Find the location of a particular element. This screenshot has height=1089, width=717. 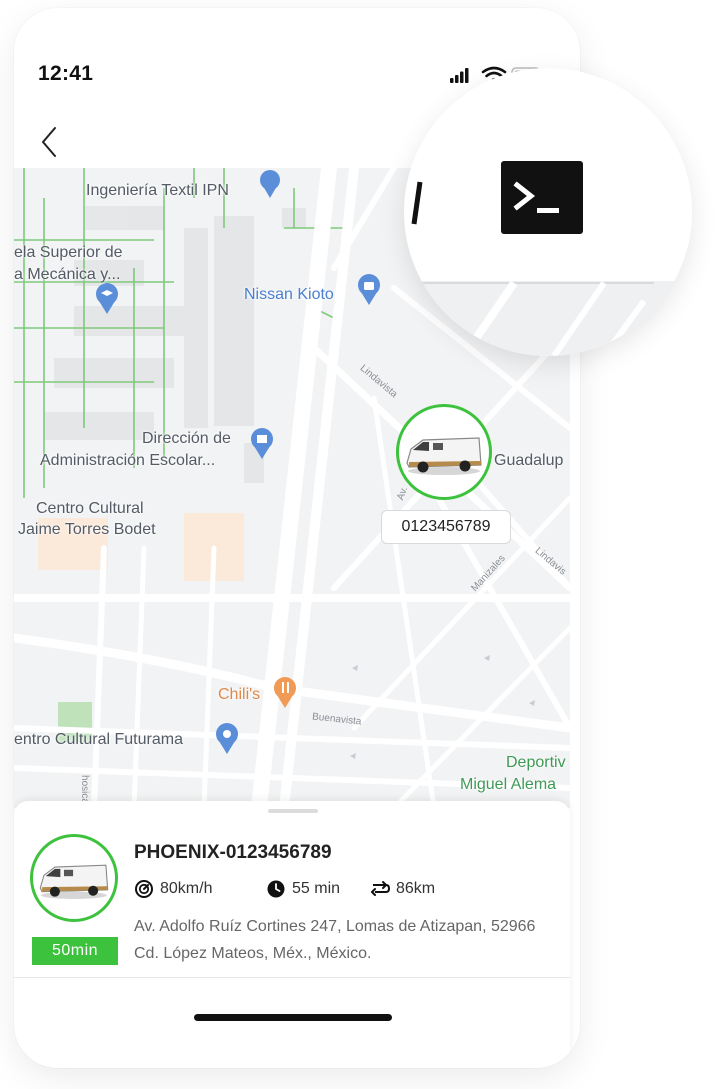

map-label-centro-cultural-2: Jaime Torres Bodet is located at coordinates (87, 529).